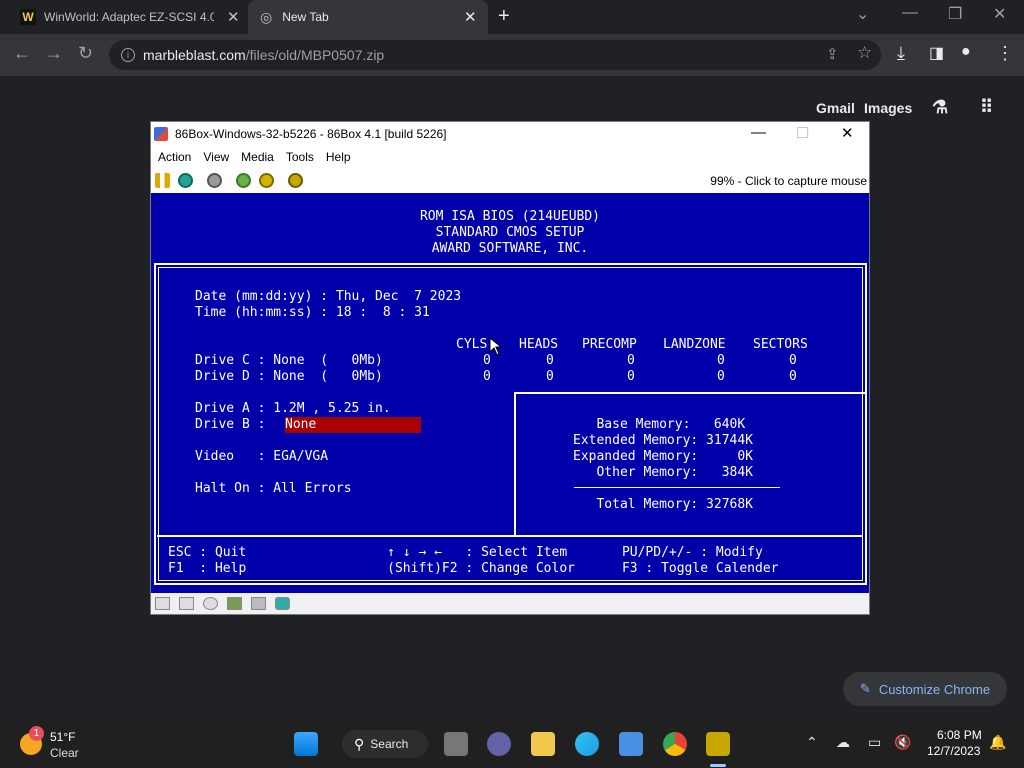  I want to click on halt-on-field: Halt On : All Errors, so click(273, 489).